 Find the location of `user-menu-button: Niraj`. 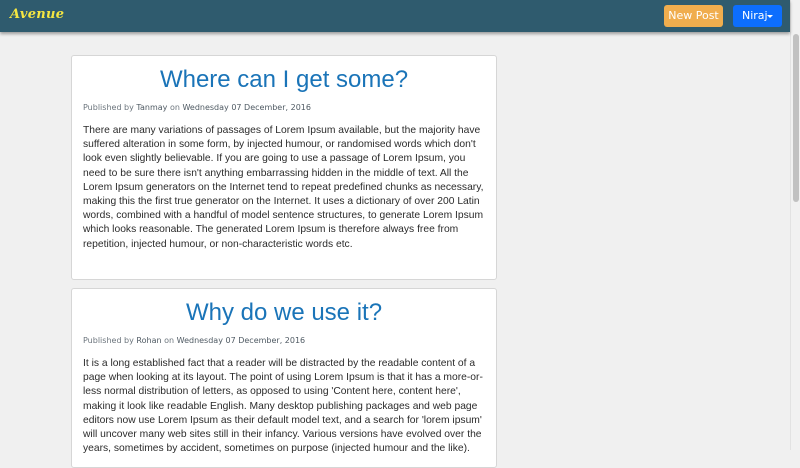

user-menu-button: Niraj is located at coordinates (757, 16).